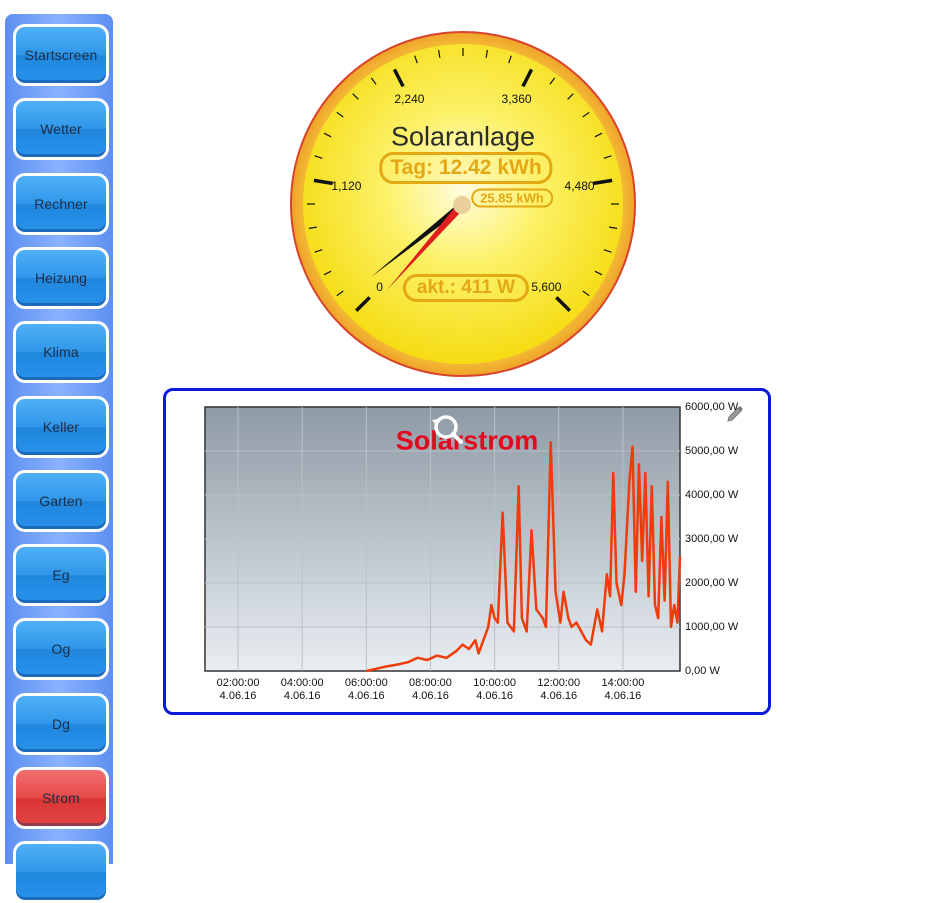 Image resolution: width=934 pixels, height=903 pixels. I want to click on y-tick-label: 6000,00 W, so click(712, 407).